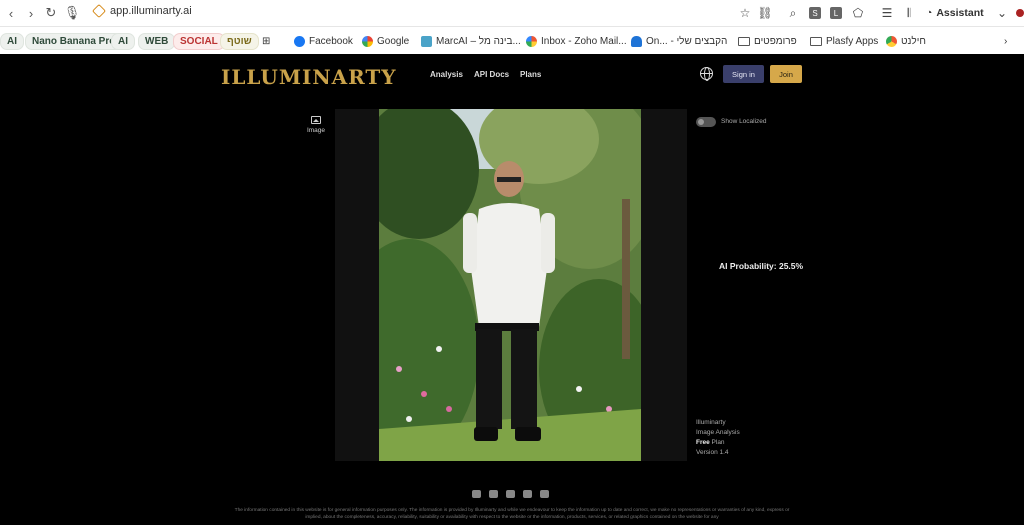 Image resolution: width=1024 pixels, height=525 pixels. Describe the element at coordinates (31, 13) in the screenshot. I see `forward-icon: ›` at that location.